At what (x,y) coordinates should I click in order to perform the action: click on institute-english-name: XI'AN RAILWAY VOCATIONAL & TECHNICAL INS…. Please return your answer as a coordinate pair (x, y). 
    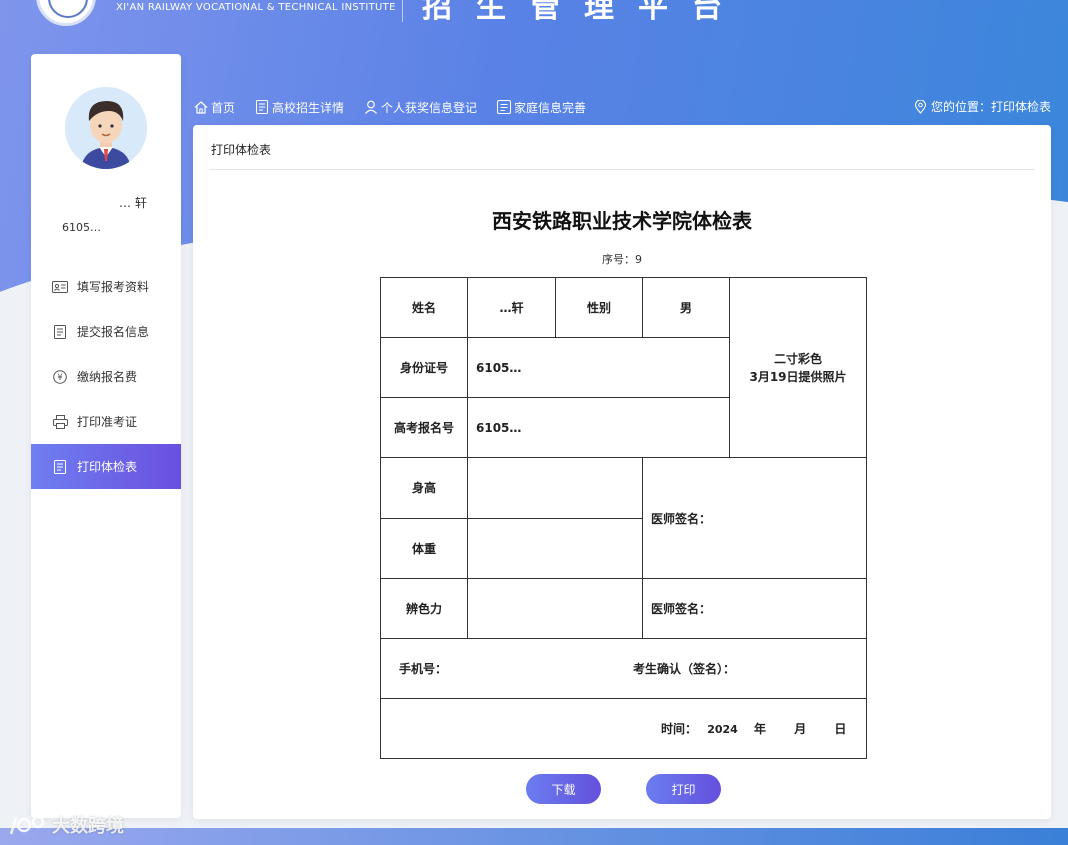
    Looking at the image, I should click on (256, 7).